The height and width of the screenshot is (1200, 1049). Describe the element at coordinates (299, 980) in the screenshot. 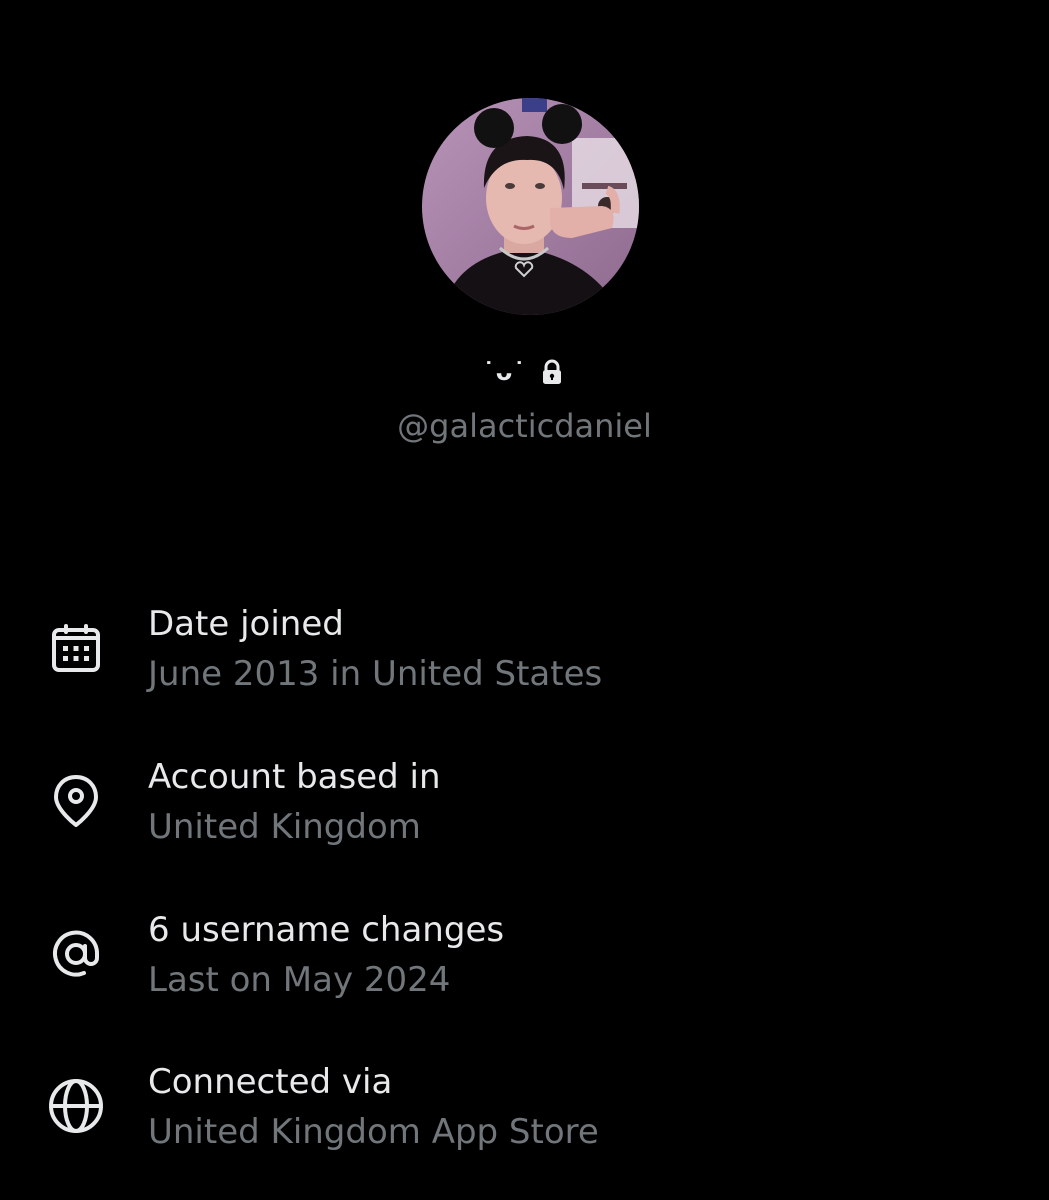

I see `info-value: Last on May 2024` at that location.